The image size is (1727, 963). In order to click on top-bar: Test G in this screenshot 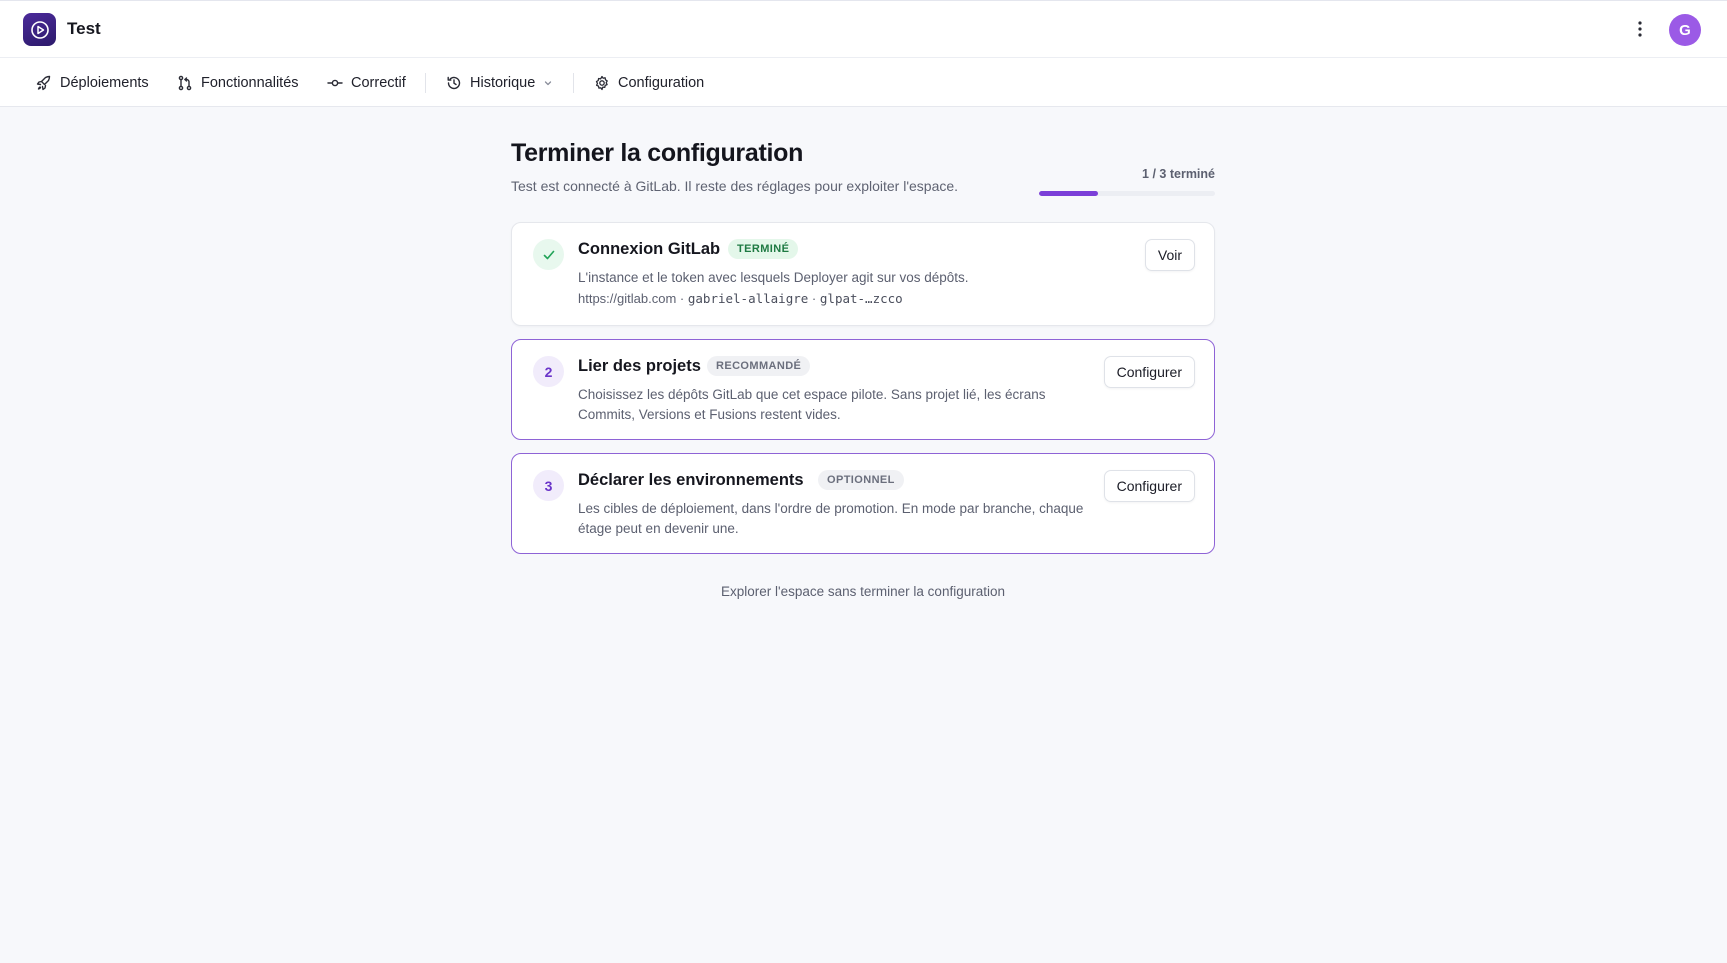, I will do `click(863, 29)`.